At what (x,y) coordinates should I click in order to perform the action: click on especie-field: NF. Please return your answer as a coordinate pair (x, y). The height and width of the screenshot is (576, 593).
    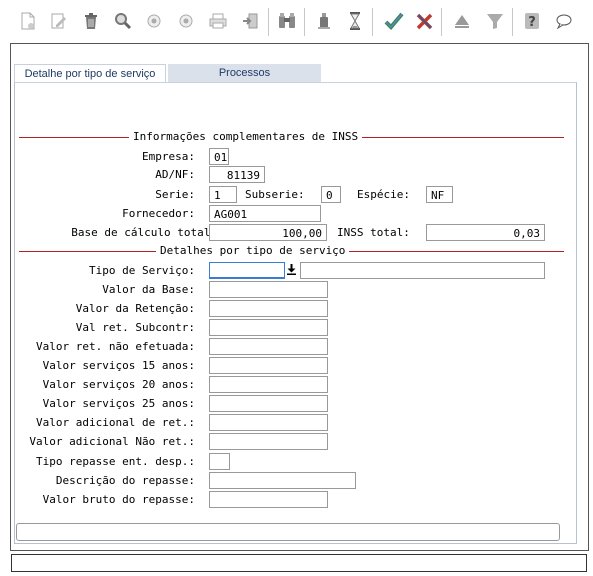
    Looking at the image, I should click on (439, 194).